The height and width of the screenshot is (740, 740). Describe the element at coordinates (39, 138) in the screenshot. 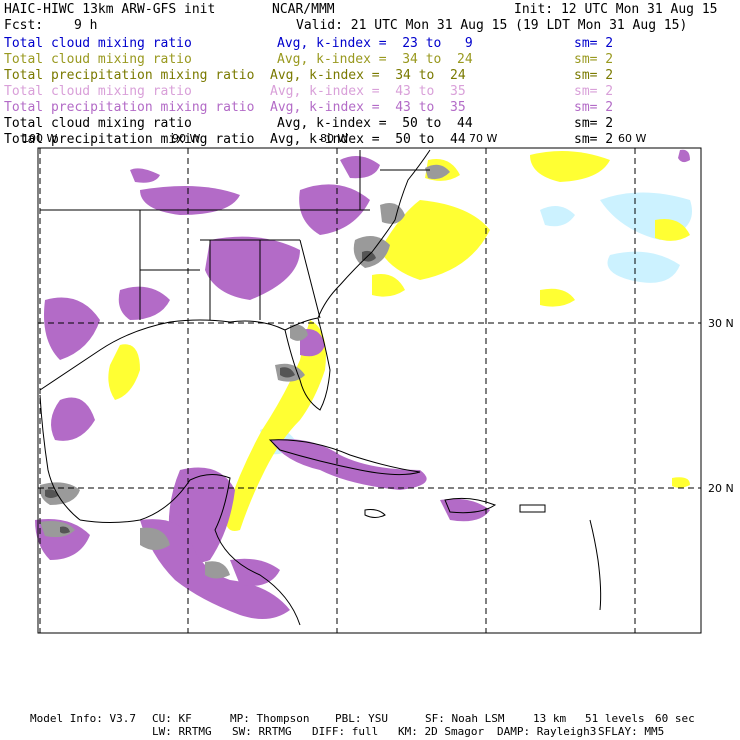

I see `lon-label: 100 W` at that location.